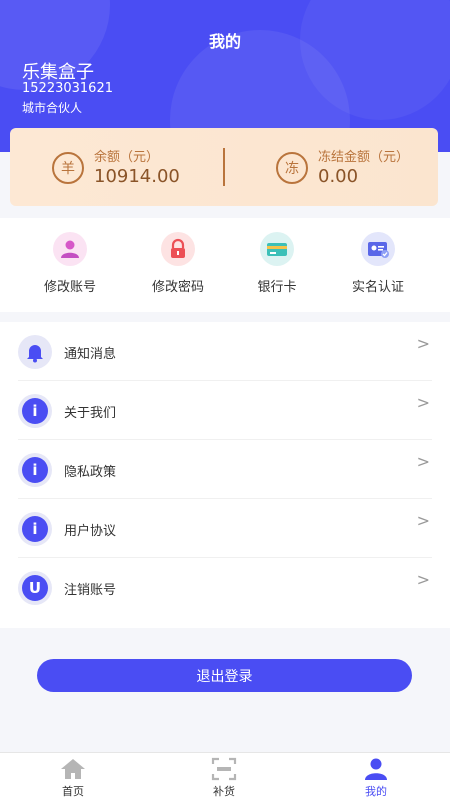 This screenshot has width=450, height=800. What do you see at coordinates (73, 791) in the screenshot?
I see `tab-label: 首页` at bounding box center [73, 791].